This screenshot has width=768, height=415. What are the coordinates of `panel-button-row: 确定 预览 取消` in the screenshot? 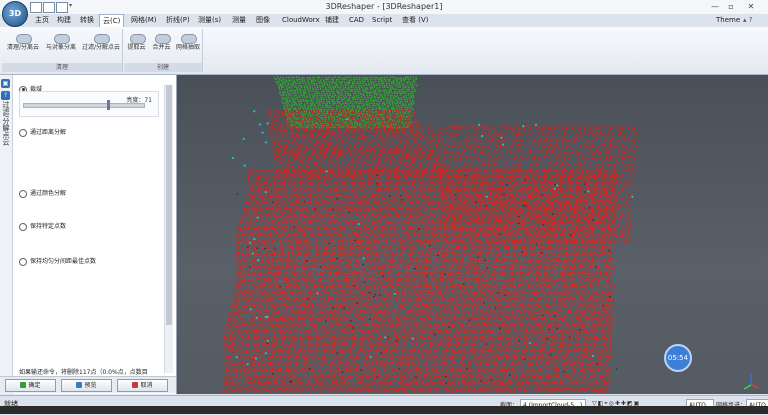 It's located at (88, 384).